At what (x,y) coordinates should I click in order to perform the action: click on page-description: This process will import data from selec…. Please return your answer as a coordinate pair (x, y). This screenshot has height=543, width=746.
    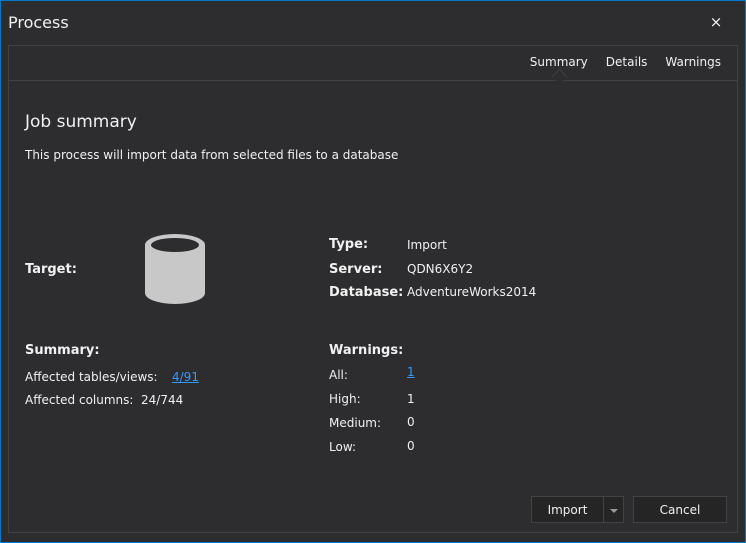
    Looking at the image, I should click on (212, 155).